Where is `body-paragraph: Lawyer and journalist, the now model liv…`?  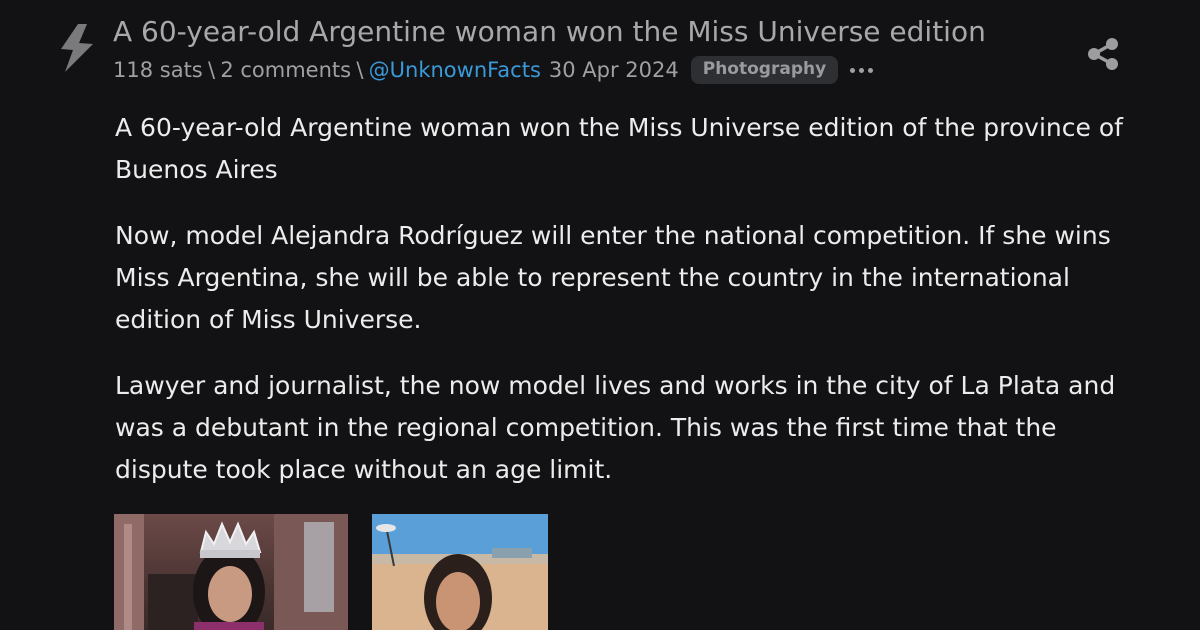
body-paragraph: Lawyer and journalist, the now model liv… is located at coordinates (615, 427).